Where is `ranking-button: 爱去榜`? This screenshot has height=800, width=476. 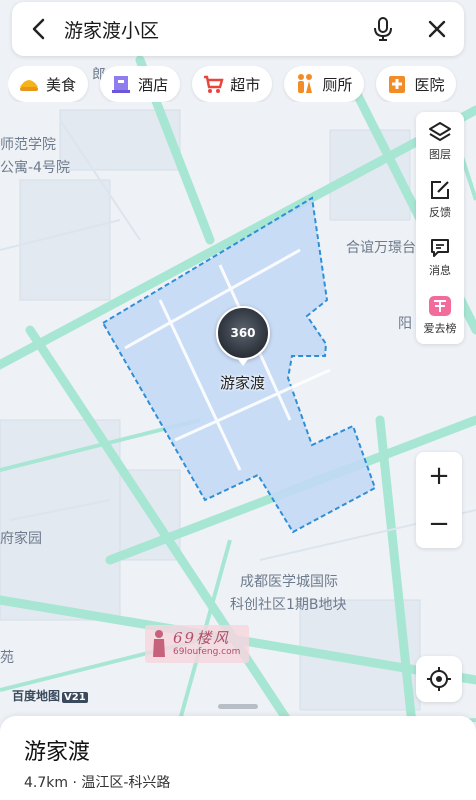 ranking-button: 爱去榜 is located at coordinates (440, 315).